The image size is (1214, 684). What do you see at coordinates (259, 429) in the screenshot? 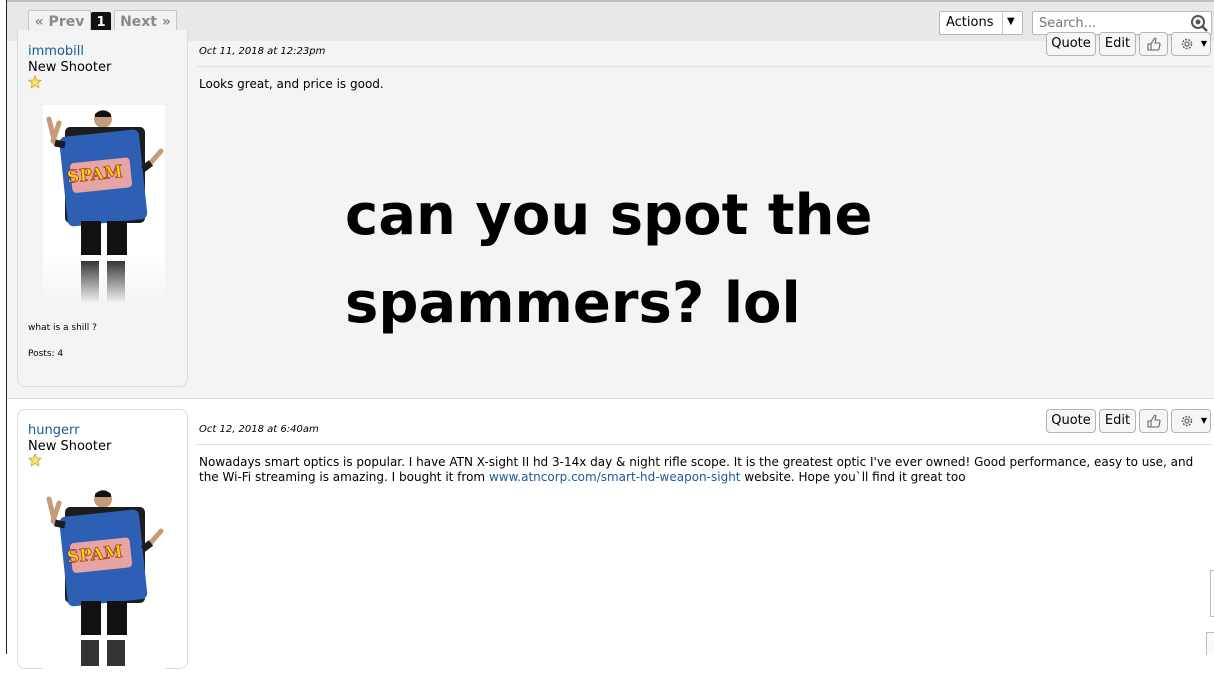
I see `post-date: Oct 12, 2018 at 6:40am` at bounding box center [259, 429].